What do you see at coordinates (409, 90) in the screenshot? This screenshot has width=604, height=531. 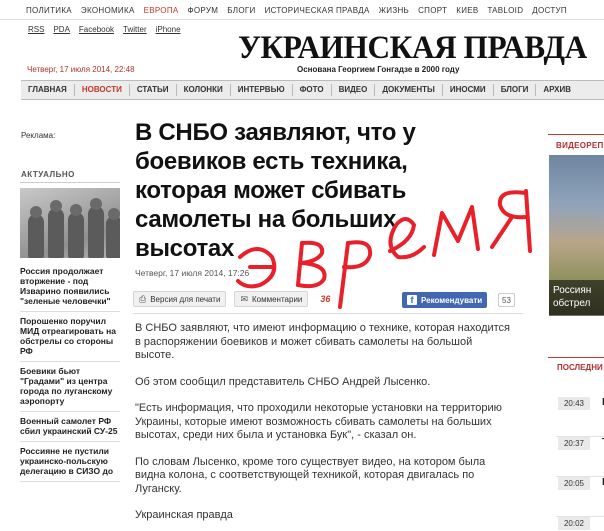 I see `menu-item-dokumenty: ДОКУМЕНТЫ` at bounding box center [409, 90].